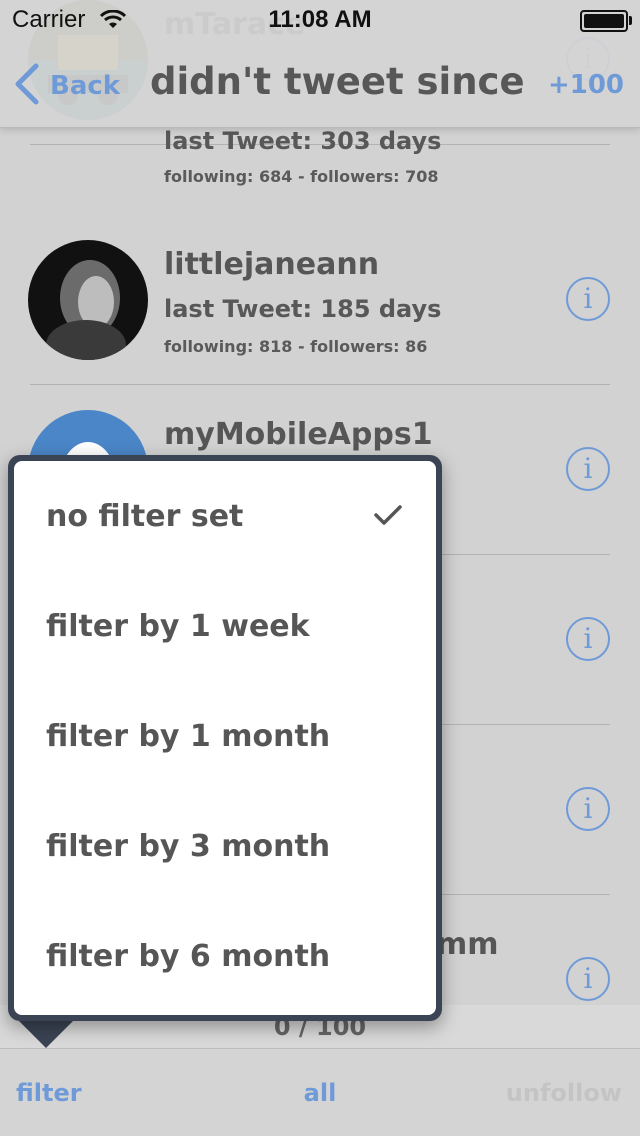 The image size is (640, 1136). I want to click on username: mm, so click(467, 944).